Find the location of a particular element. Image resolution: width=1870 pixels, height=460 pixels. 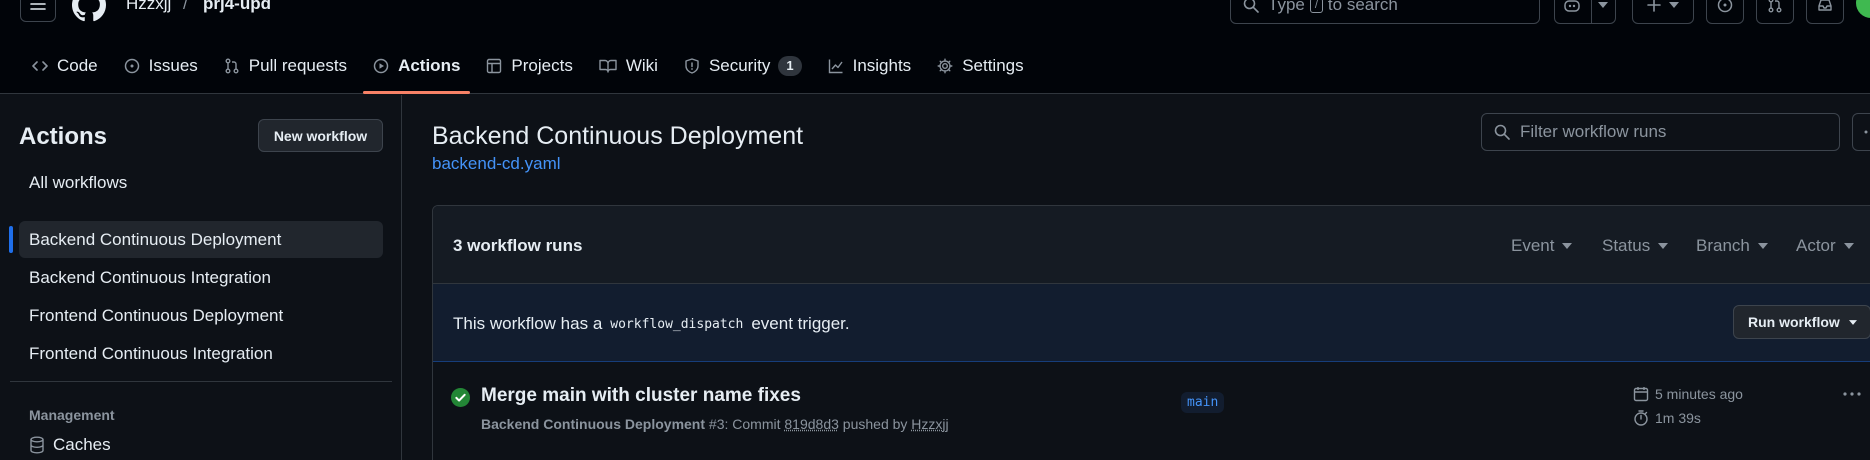

hamburger-icon is located at coordinates (38, 6).